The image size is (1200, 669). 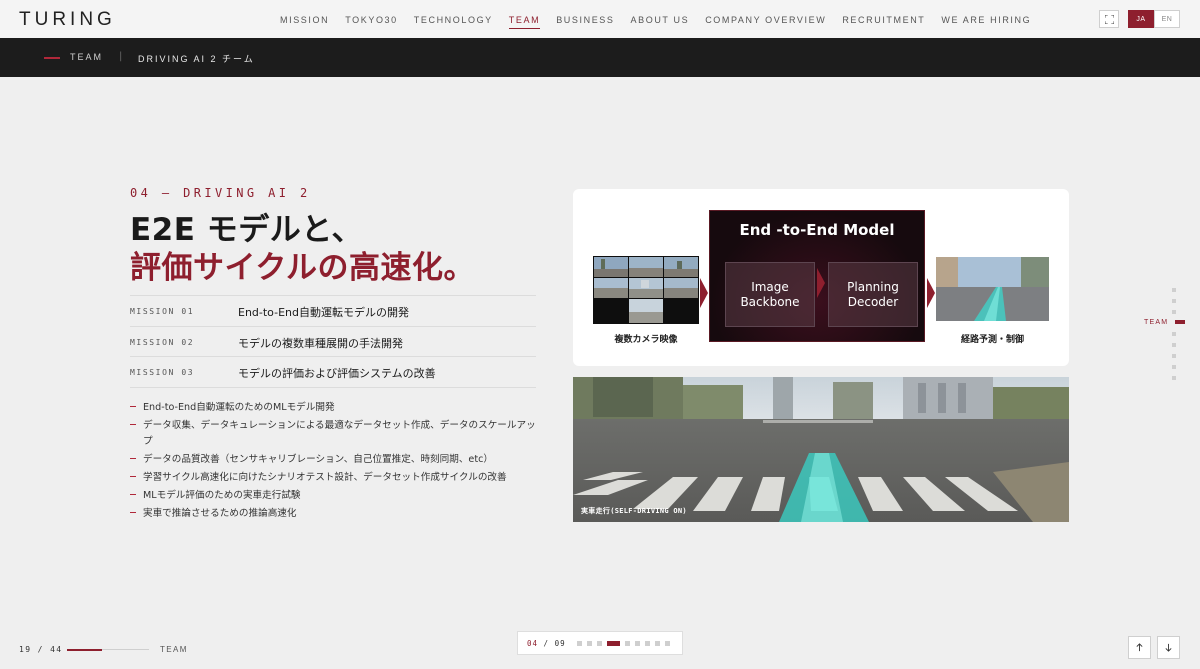 What do you see at coordinates (883, 19) in the screenshot?
I see `nav-item-recruitment: RECRUITMENT` at bounding box center [883, 19].